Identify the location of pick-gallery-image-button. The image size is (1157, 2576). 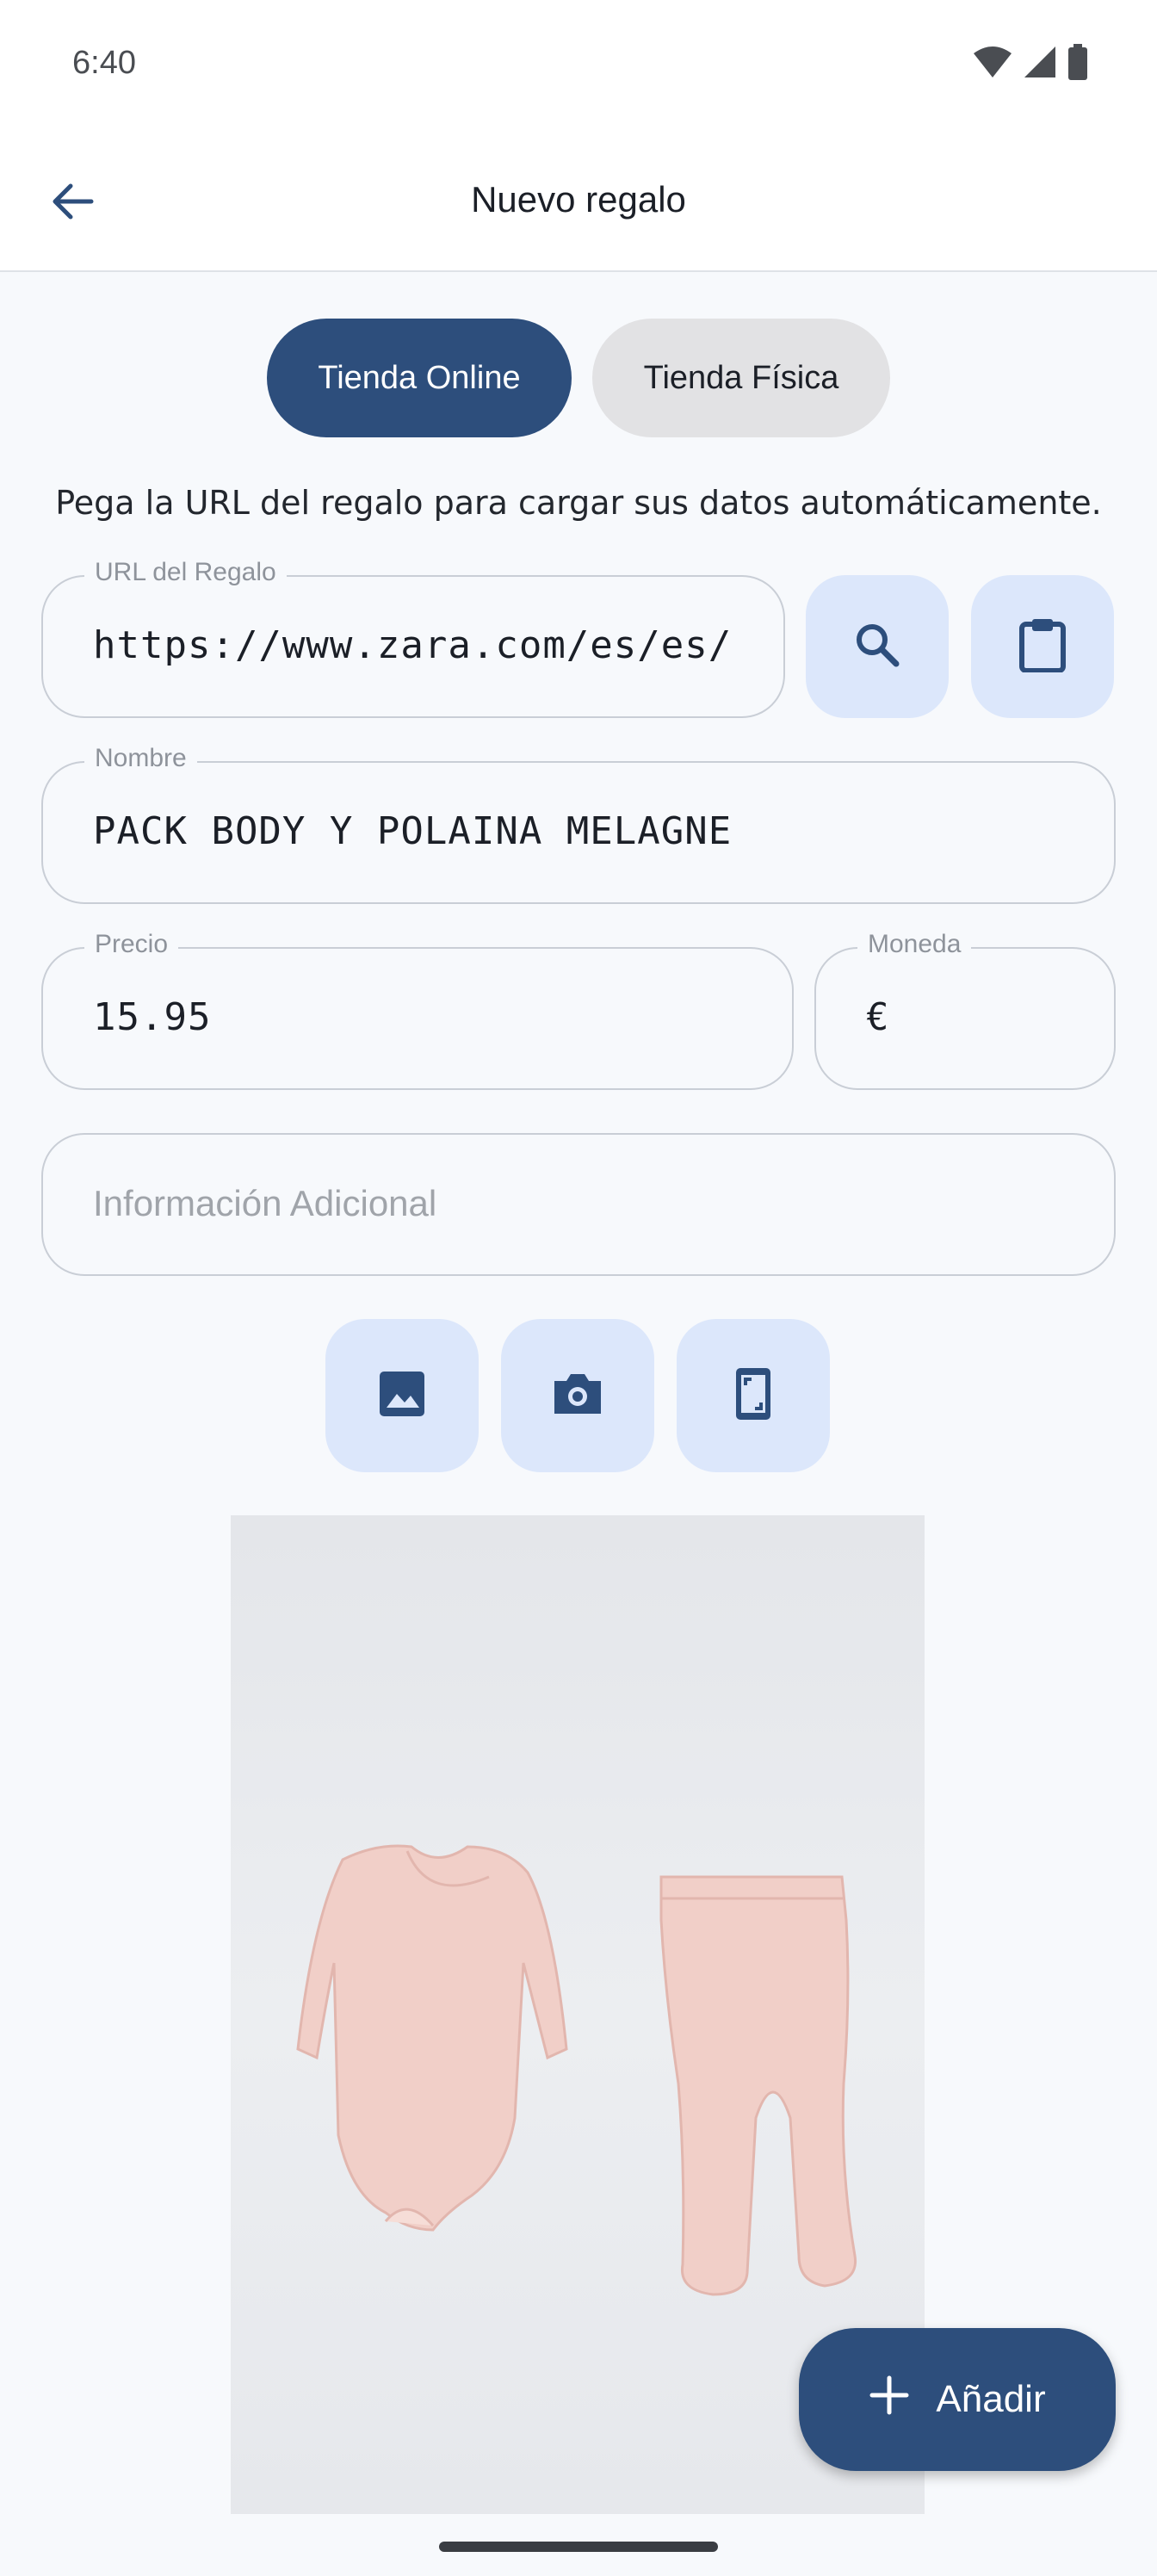
(402, 1395).